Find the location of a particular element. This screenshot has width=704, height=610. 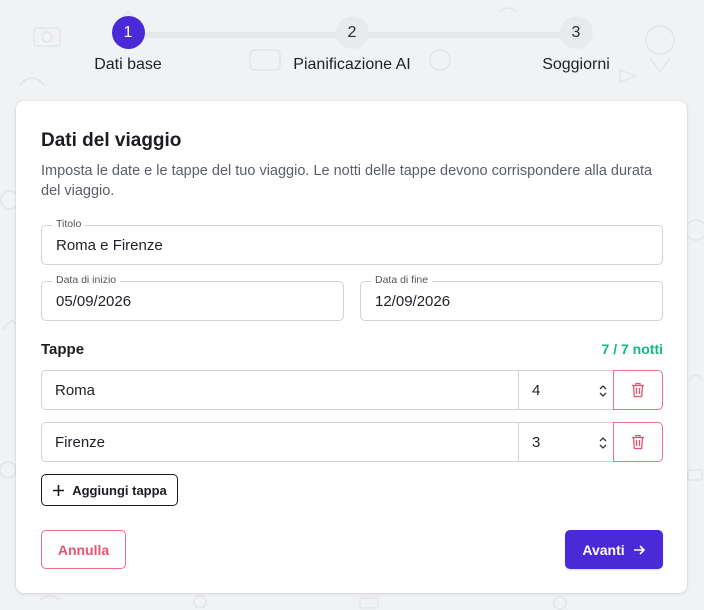

add-stage-button: Aggiungi tappa is located at coordinates (109, 490).